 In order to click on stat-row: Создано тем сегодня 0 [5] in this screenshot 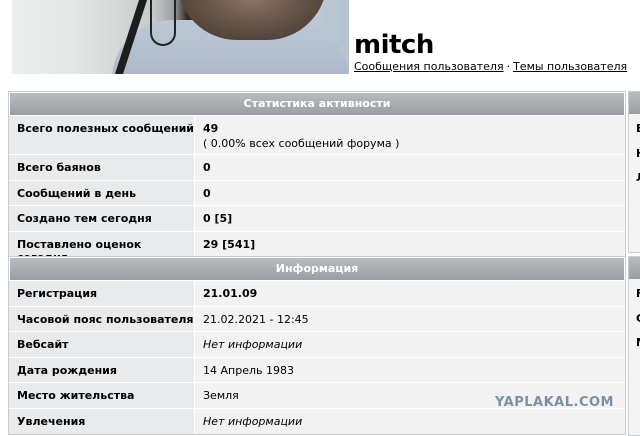, I will do `click(317, 218)`.